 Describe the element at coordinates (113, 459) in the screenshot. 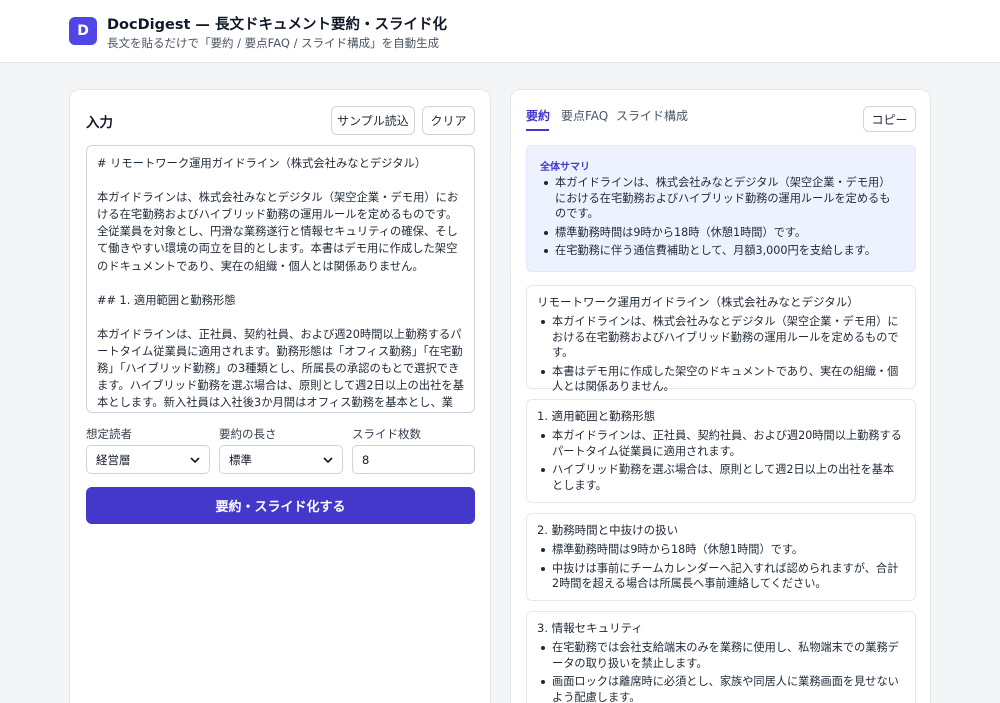

I see `audience-value: 経営層` at that location.